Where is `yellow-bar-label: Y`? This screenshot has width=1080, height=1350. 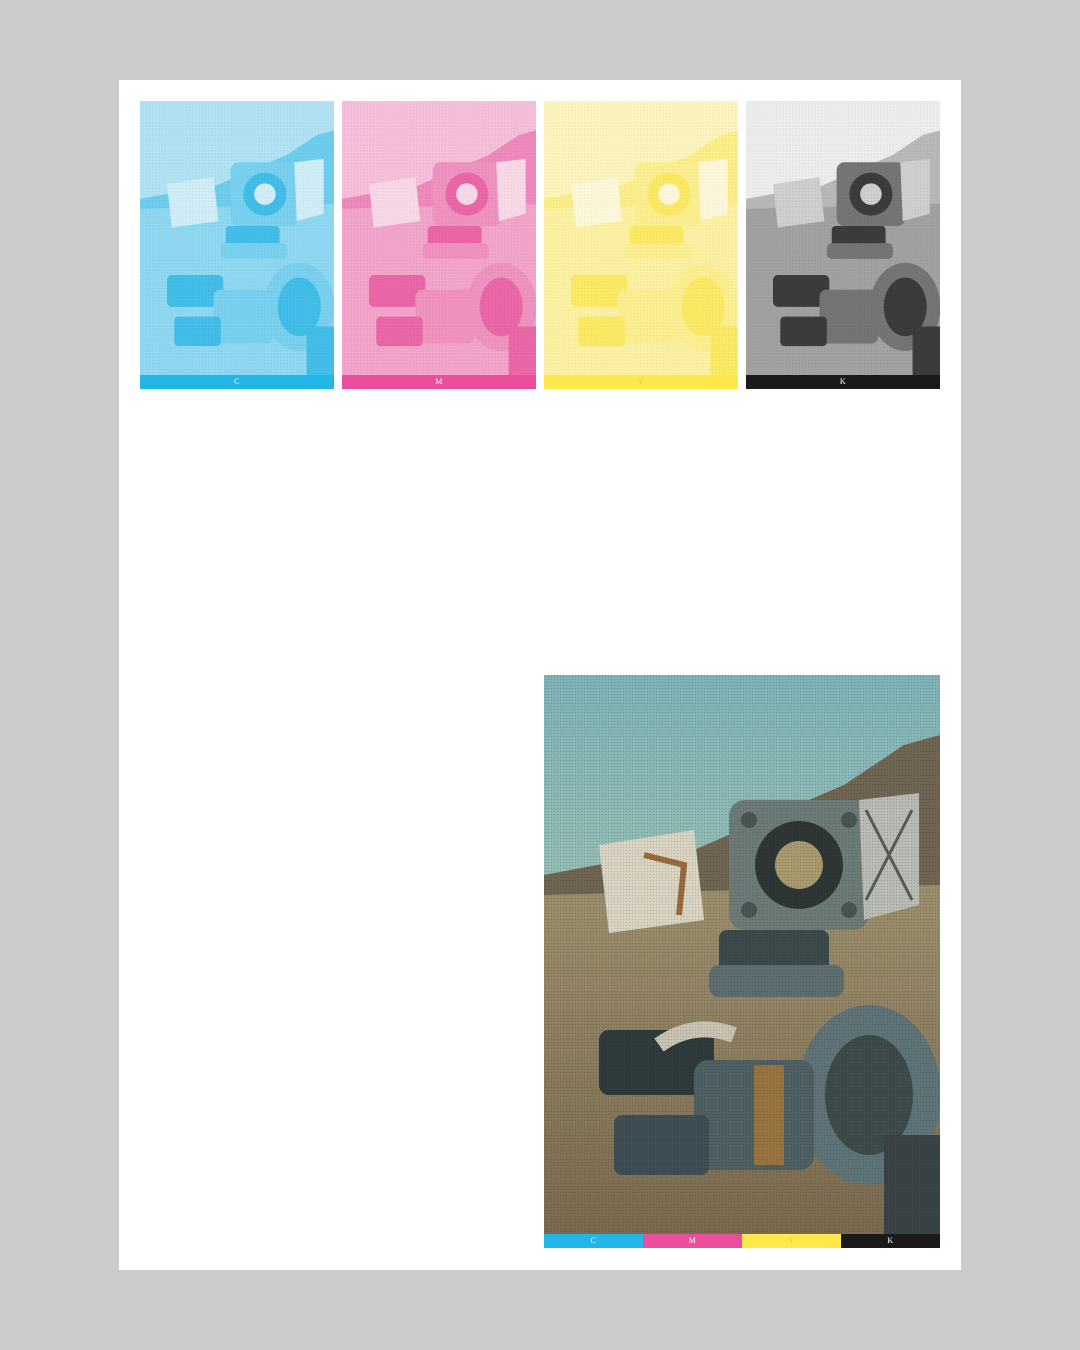
yellow-bar-label: Y is located at coordinates (641, 381).